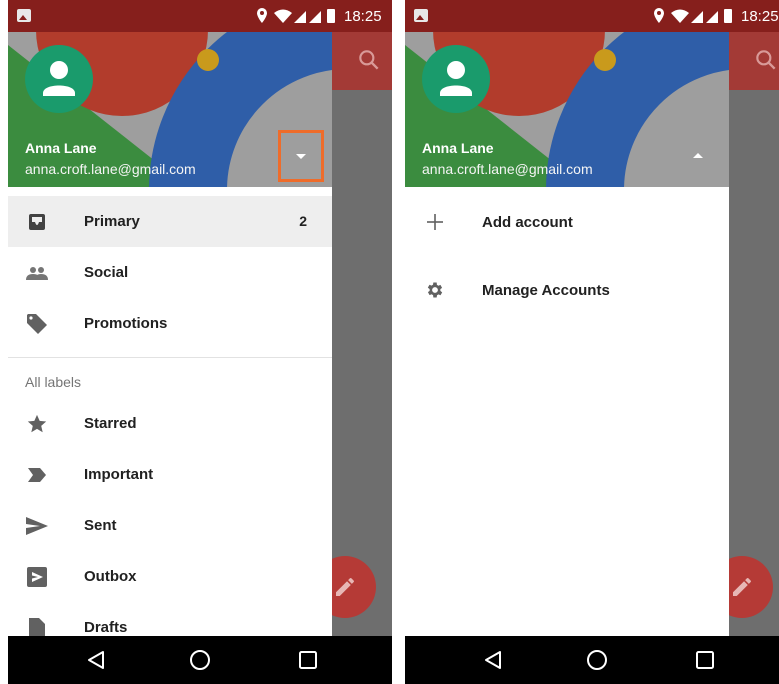 The width and height of the screenshot is (779, 684). Describe the element at coordinates (170, 576) in the screenshot. I see `drawer-item-outbox: Outbox` at that location.